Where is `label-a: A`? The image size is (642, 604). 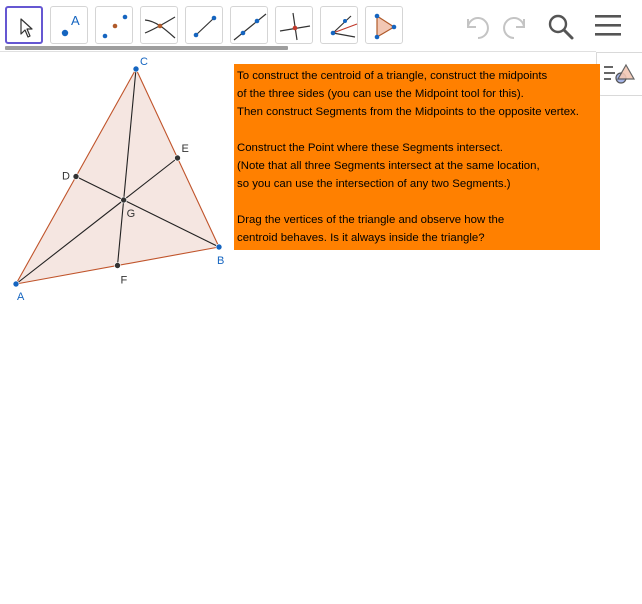 label-a: A is located at coordinates (21, 297).